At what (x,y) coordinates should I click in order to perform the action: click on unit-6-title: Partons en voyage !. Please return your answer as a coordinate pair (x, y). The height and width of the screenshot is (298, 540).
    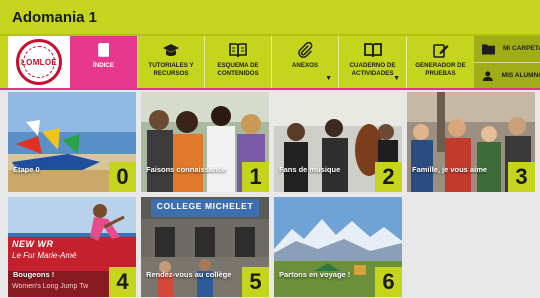
    Looking at the image, I should click on (315, 274).